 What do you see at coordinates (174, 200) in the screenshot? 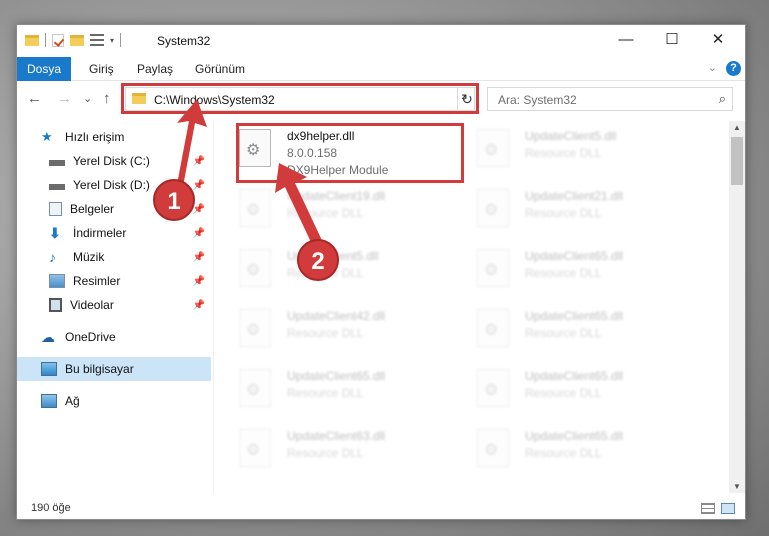
I see `step-1-badge: 1` at bounding box center [174, 200].